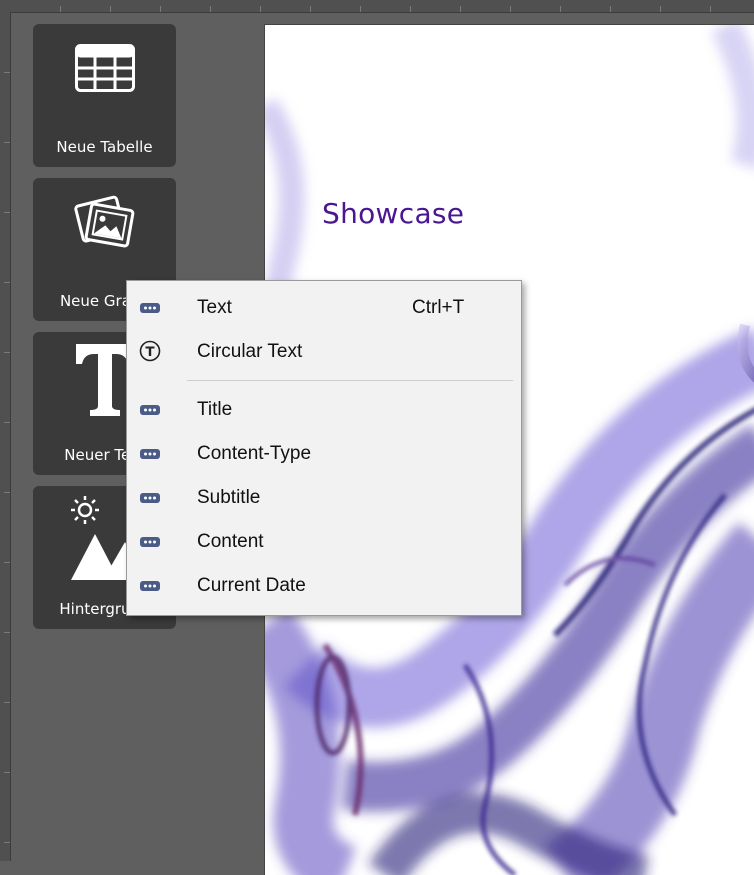 This screenshot has width=754, height=875. Describe the element at coordinates (393, 213) in the screenshot. I see `slide-title: Showcase` at that location.